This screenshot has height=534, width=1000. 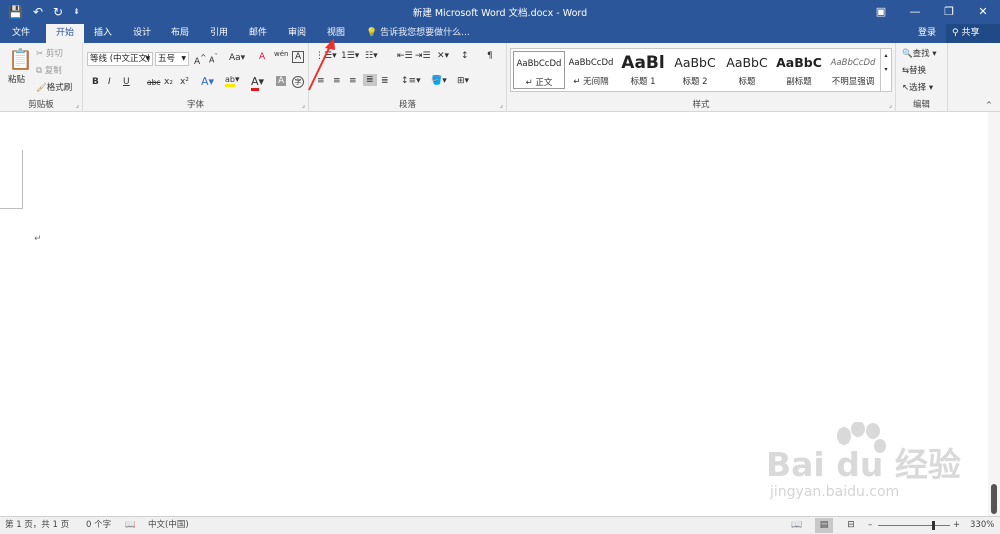 I want to click on language: 中文(中国), so click(x=168, y=525).